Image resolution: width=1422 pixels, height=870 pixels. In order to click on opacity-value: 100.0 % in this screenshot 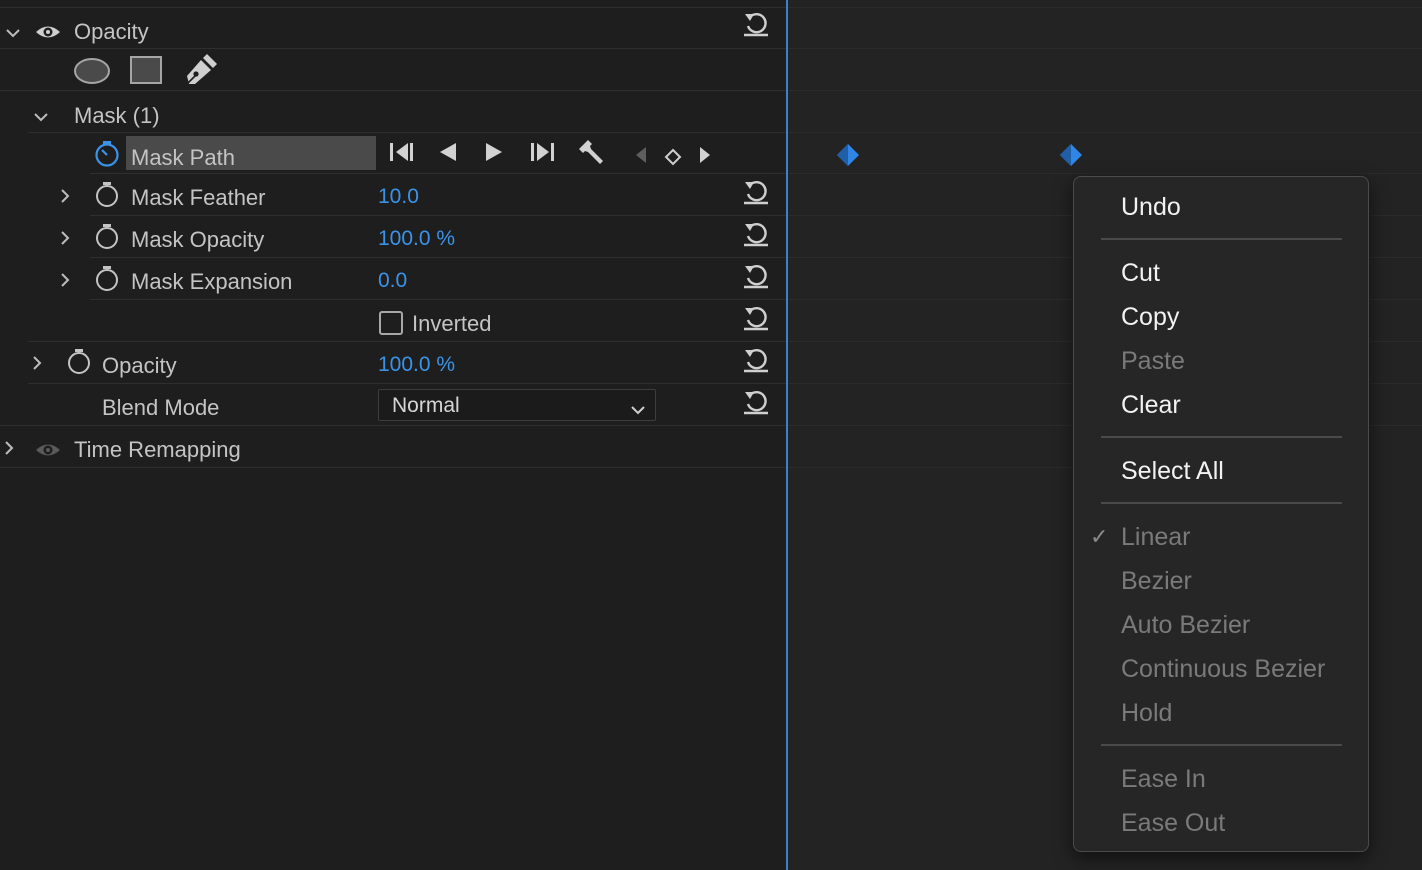, I will do `click(416, 365)`.